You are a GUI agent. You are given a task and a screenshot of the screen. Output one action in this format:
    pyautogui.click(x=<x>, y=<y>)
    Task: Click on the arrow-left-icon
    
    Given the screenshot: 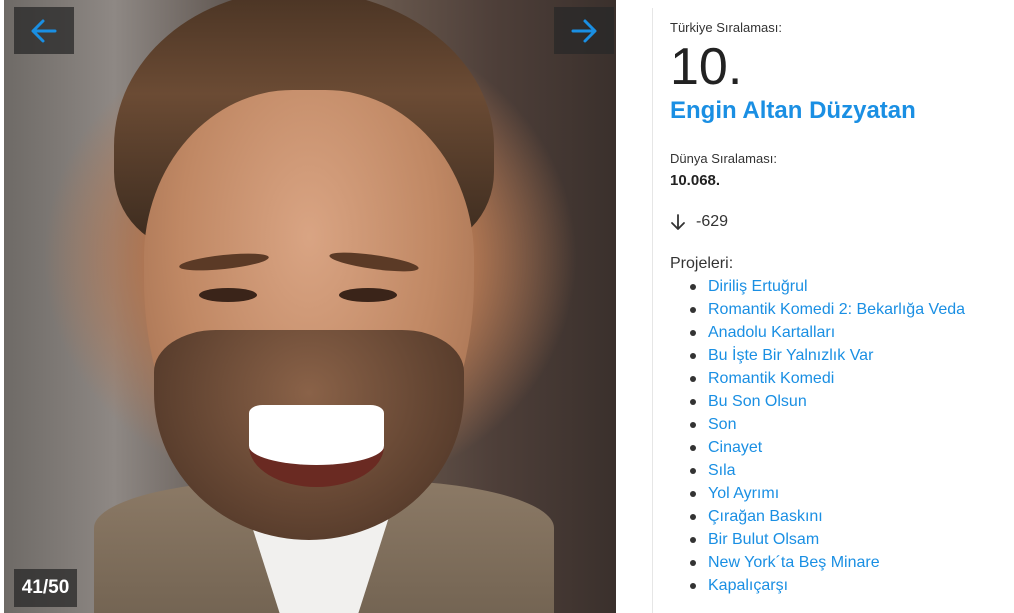 What is the action you would take?
    pyautogui.click(x=44, y=30)
    